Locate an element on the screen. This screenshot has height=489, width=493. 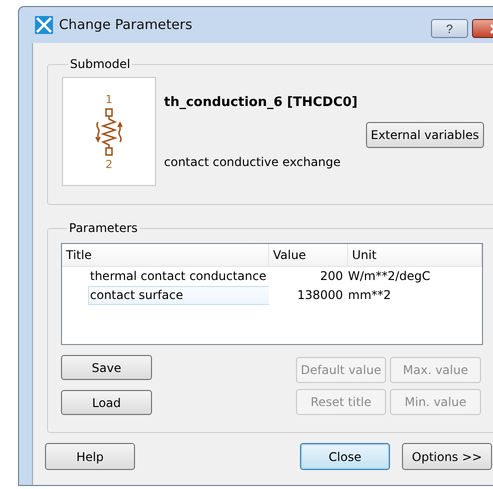
column-header: Value is located at coordinates (308, 255).